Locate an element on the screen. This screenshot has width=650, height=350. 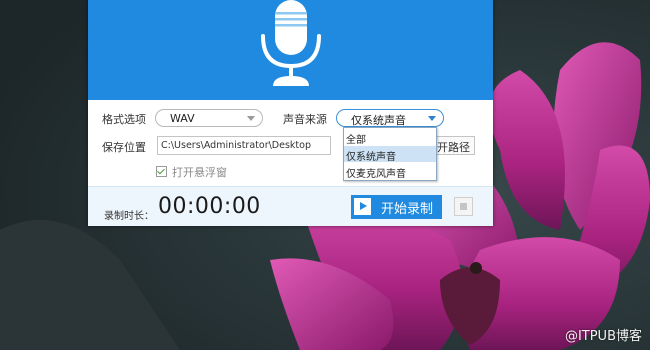
duration-value: 00:00:00 is located at coordinates (209, 206).